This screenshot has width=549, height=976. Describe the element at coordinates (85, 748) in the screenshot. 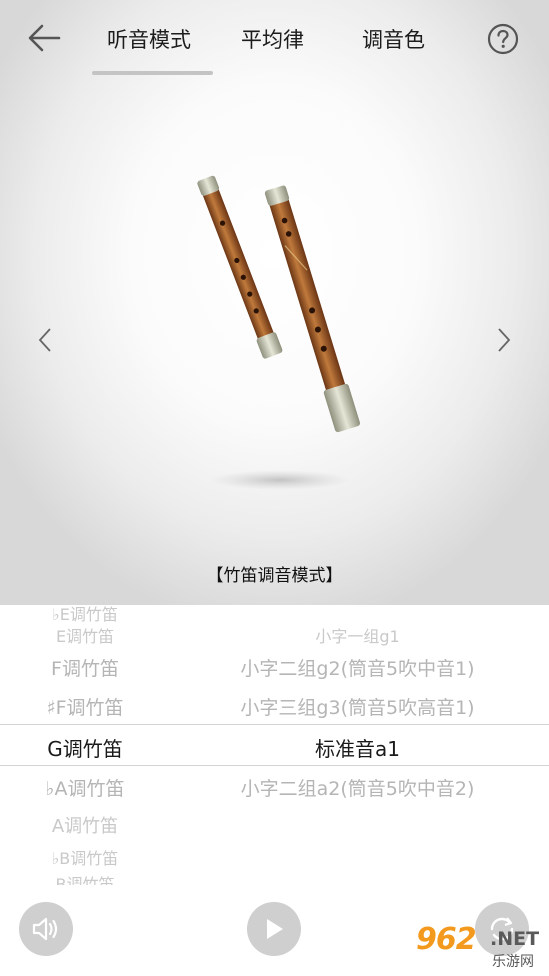

I see `flute-key-label: G调竹笛` at that location.